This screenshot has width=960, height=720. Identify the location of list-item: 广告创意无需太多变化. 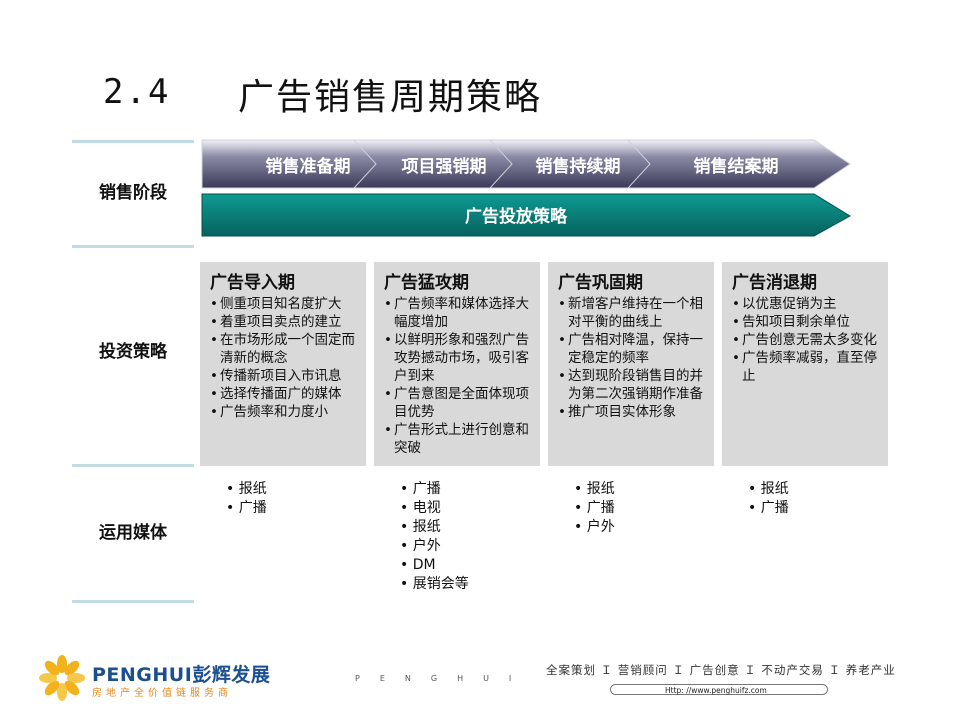
(807, 340).